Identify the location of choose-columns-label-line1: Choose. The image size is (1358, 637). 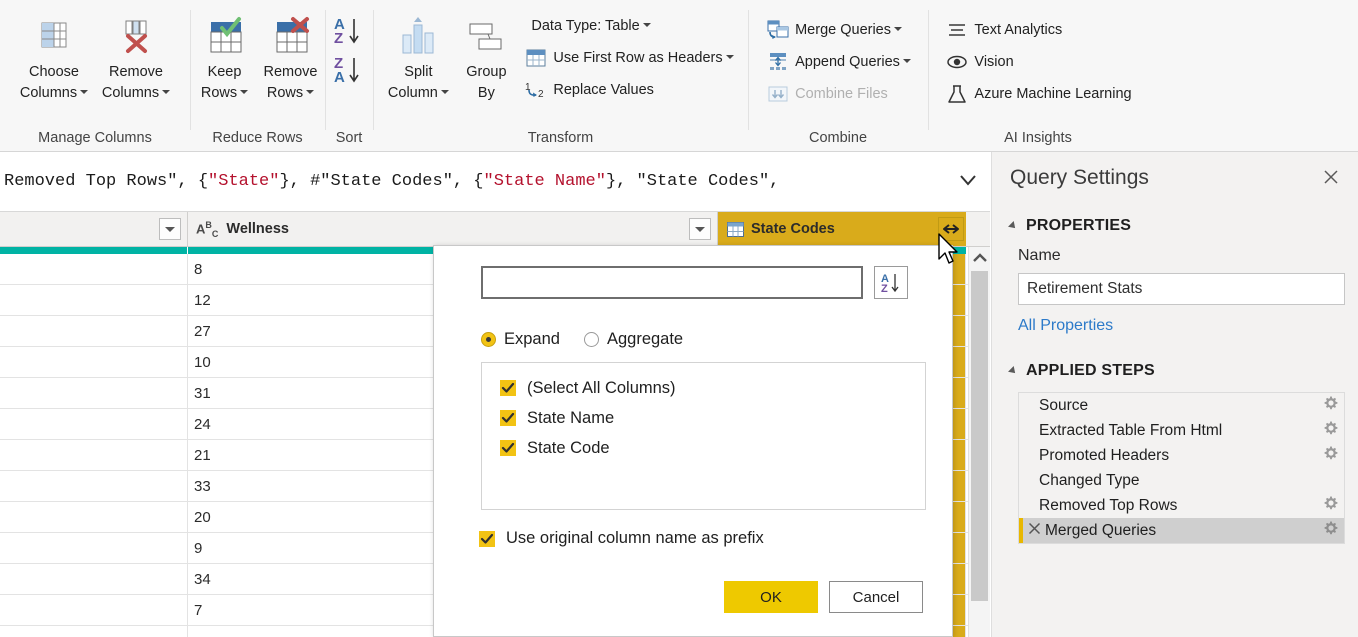
(54, 72).